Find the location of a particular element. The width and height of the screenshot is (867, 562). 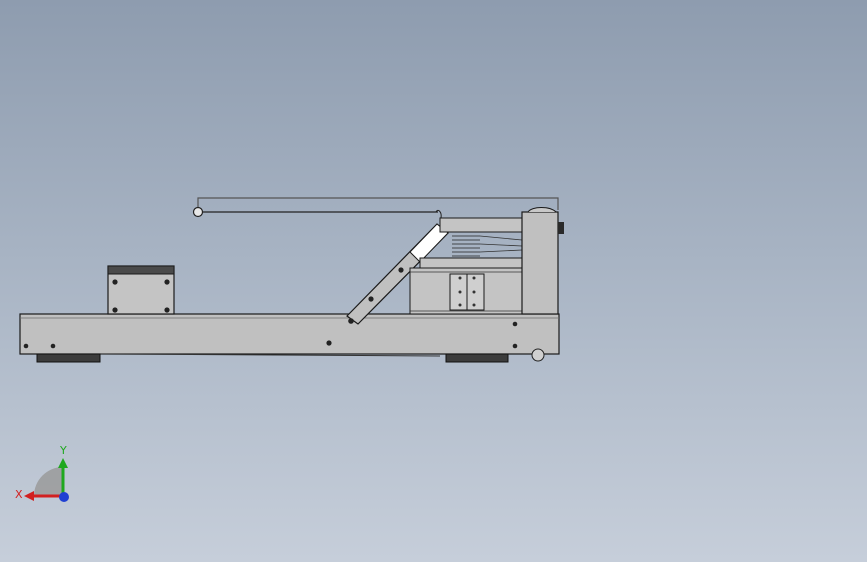

mid-beam is located at coordinates (471, 263).